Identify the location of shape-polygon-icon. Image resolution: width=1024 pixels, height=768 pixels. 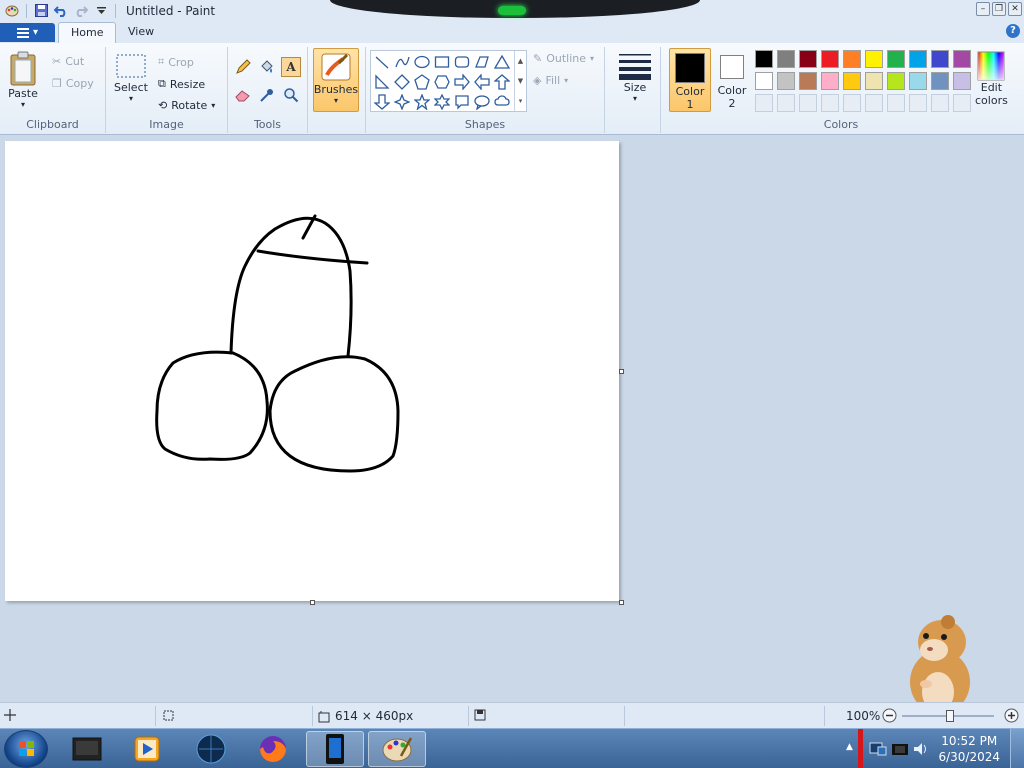
(482, 62).